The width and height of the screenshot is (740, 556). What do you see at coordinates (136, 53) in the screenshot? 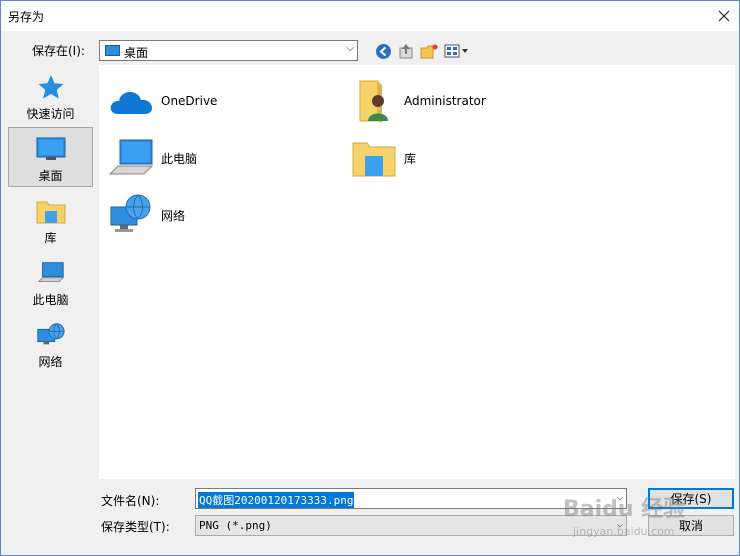
I see `save-in-value: 桌面` at bounding box center [136, 53].